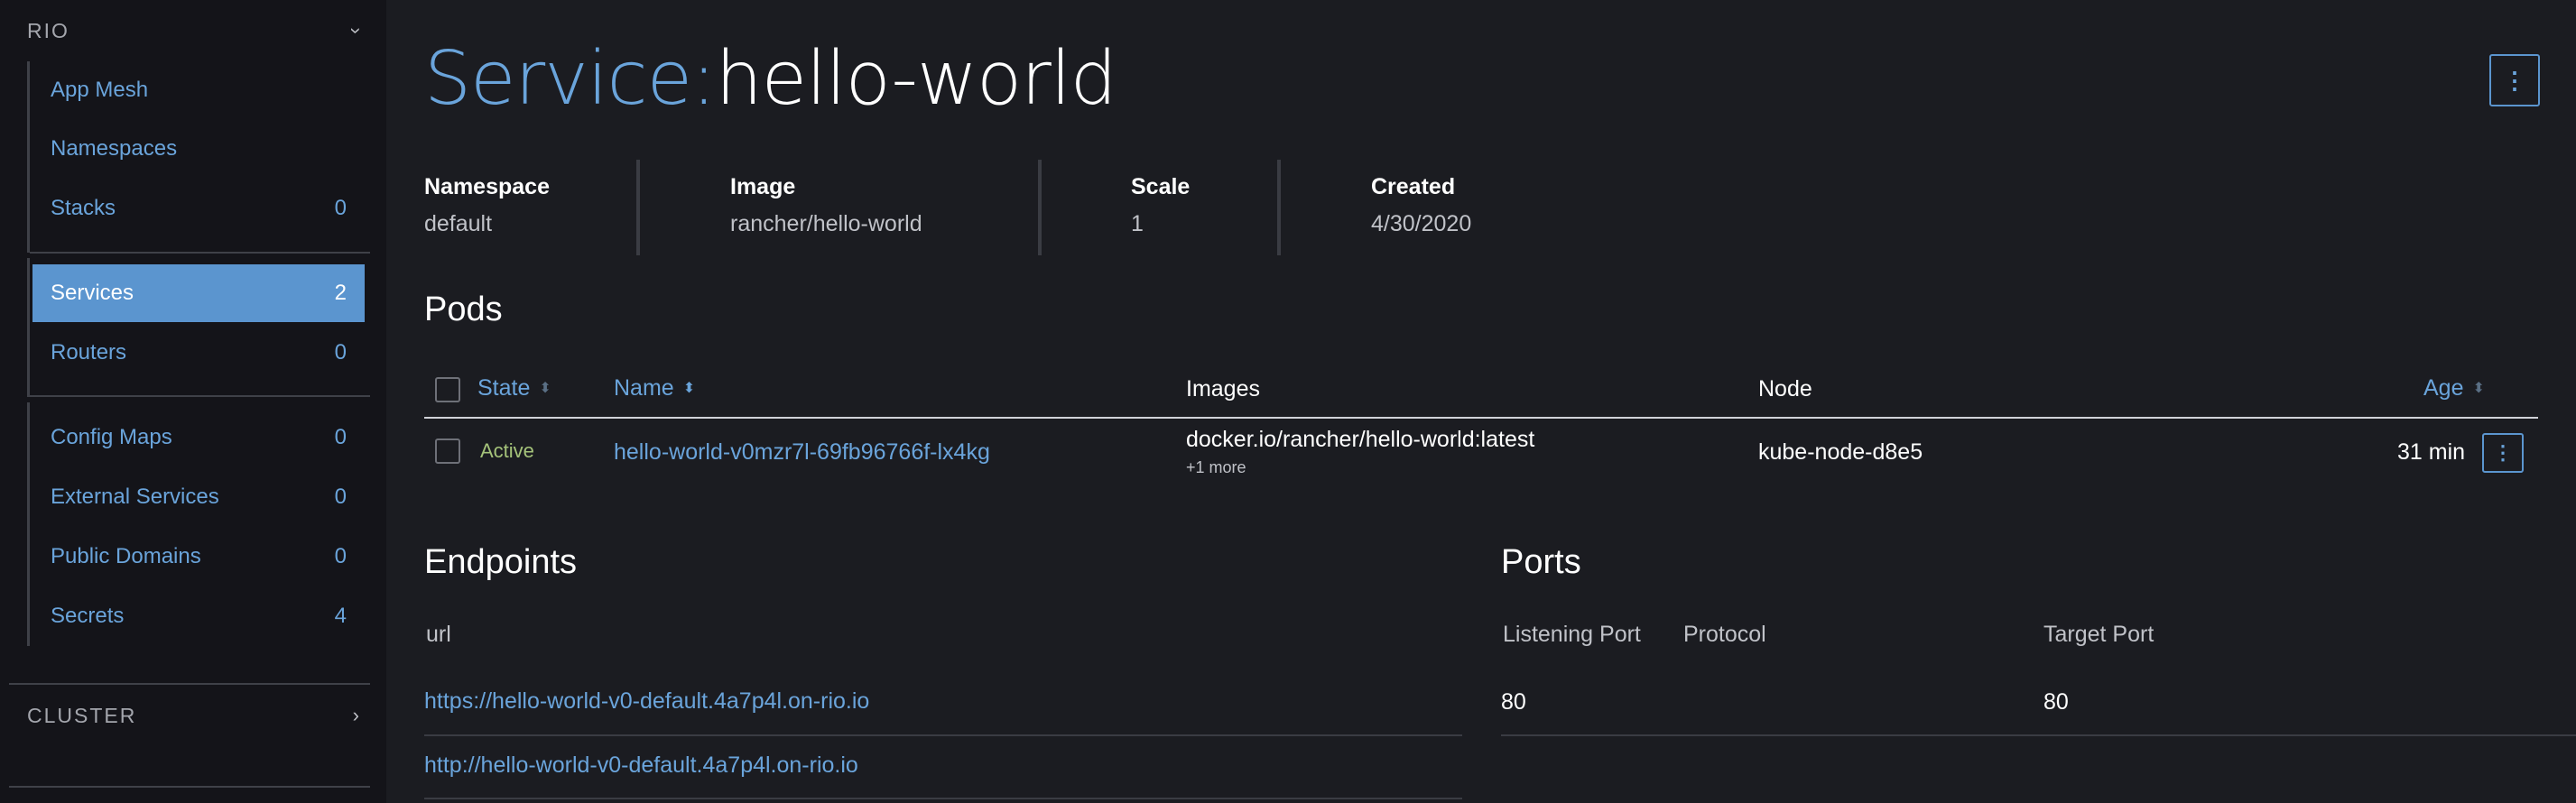  Describe the element at coordinates (763, 186) in the screenshot. I see `detail-label: Image` at that location.